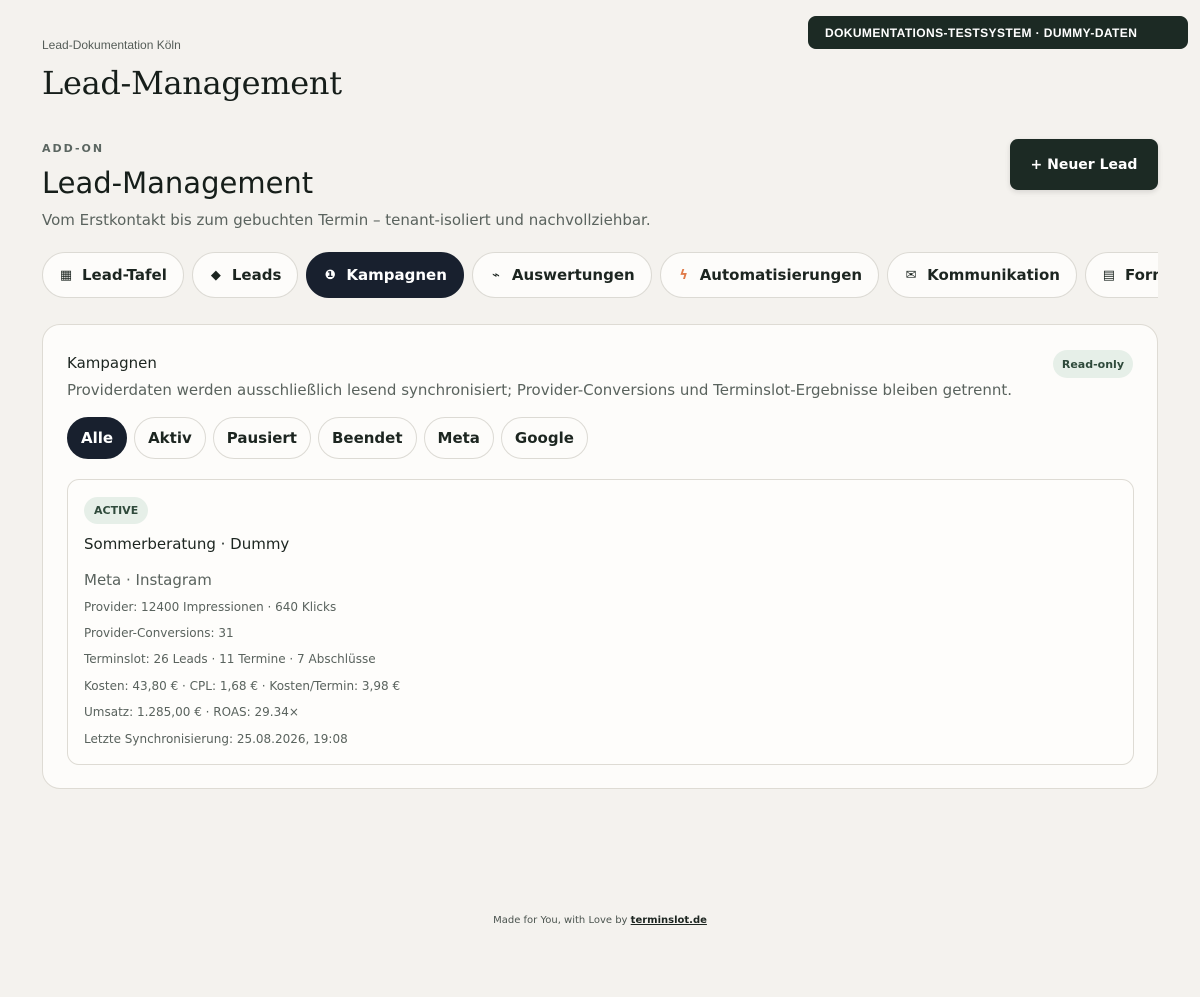  What do you see at coordinates (112, 363) in the screenshot?
I see `card-title: Kampagnen` at bounding box center [112, 363].